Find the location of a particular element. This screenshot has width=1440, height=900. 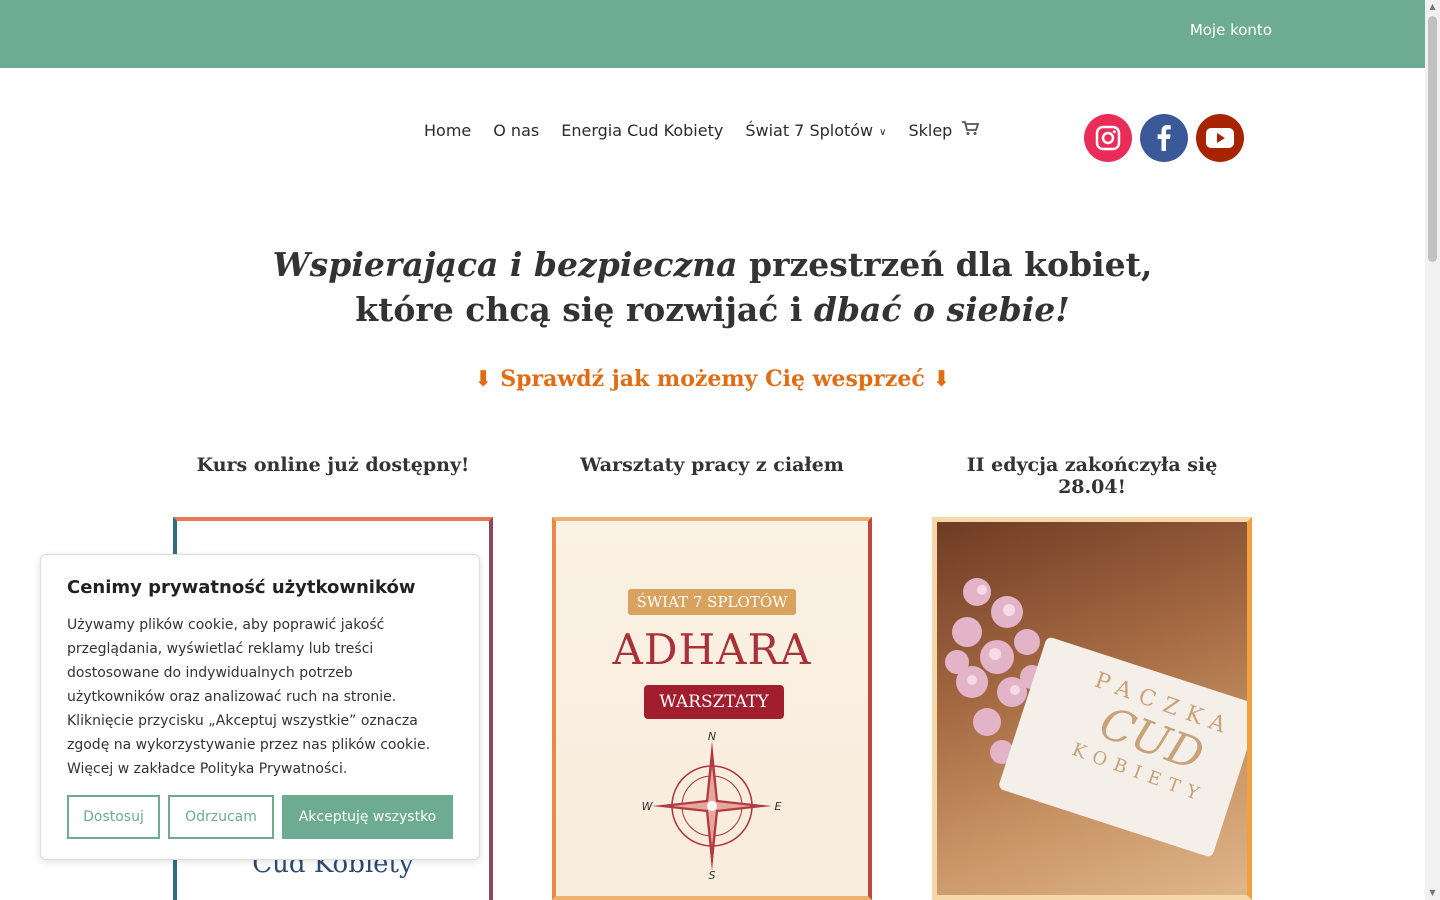

chevron-down-icon: ∨ is located at coordinates (883, 132).